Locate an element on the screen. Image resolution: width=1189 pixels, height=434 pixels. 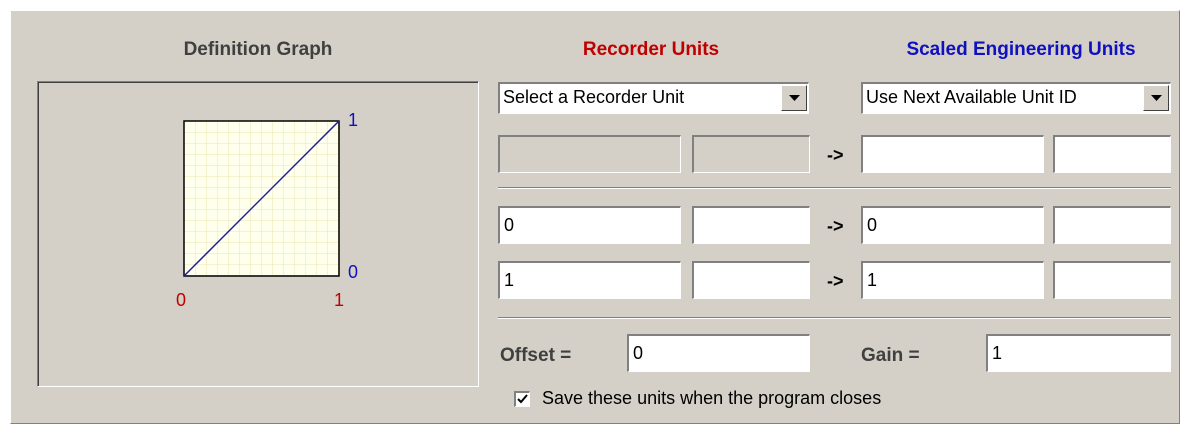
scaled-unit-dropdown-button is located at coordinates (1156, 98).